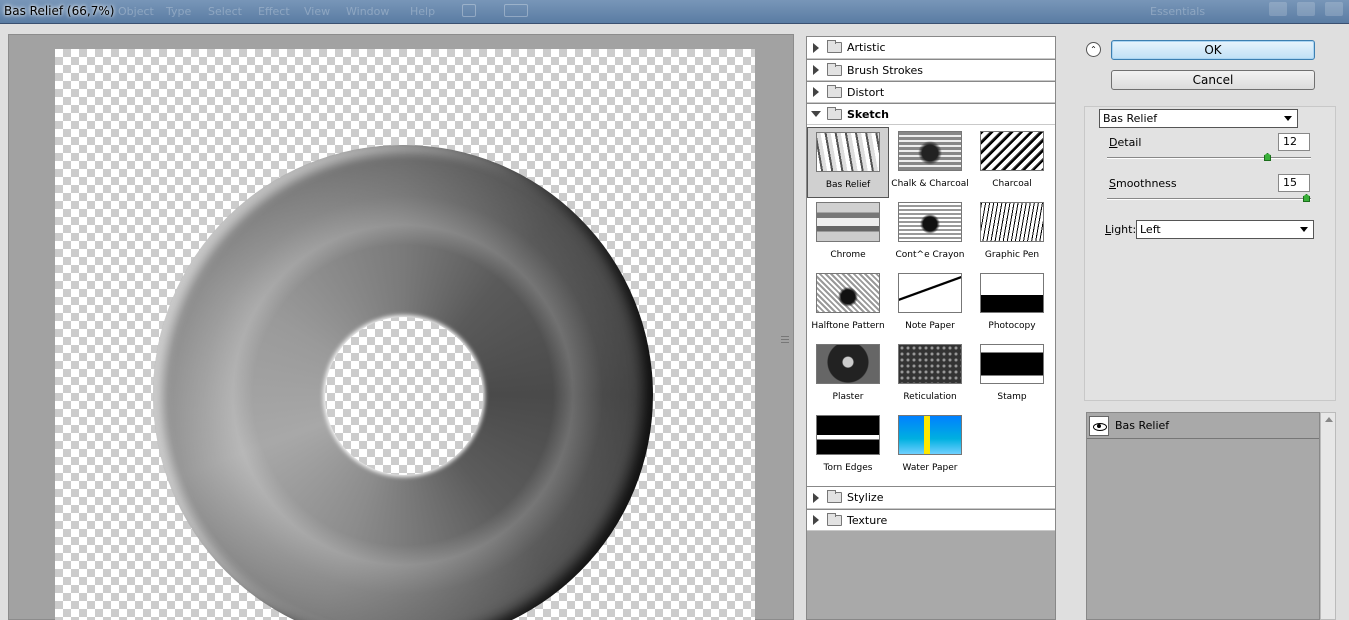  I want to click on eye-visibility-icon, so click(1099, 425).